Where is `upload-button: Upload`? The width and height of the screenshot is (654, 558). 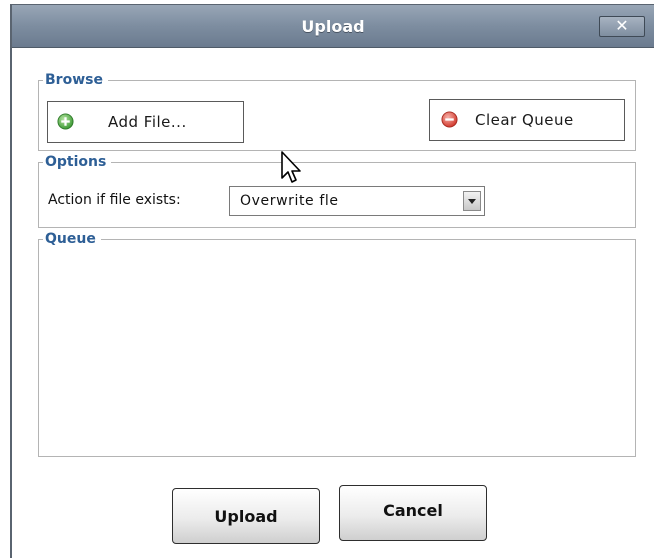 upload-button: Upload is located at coordinates (246, 516).